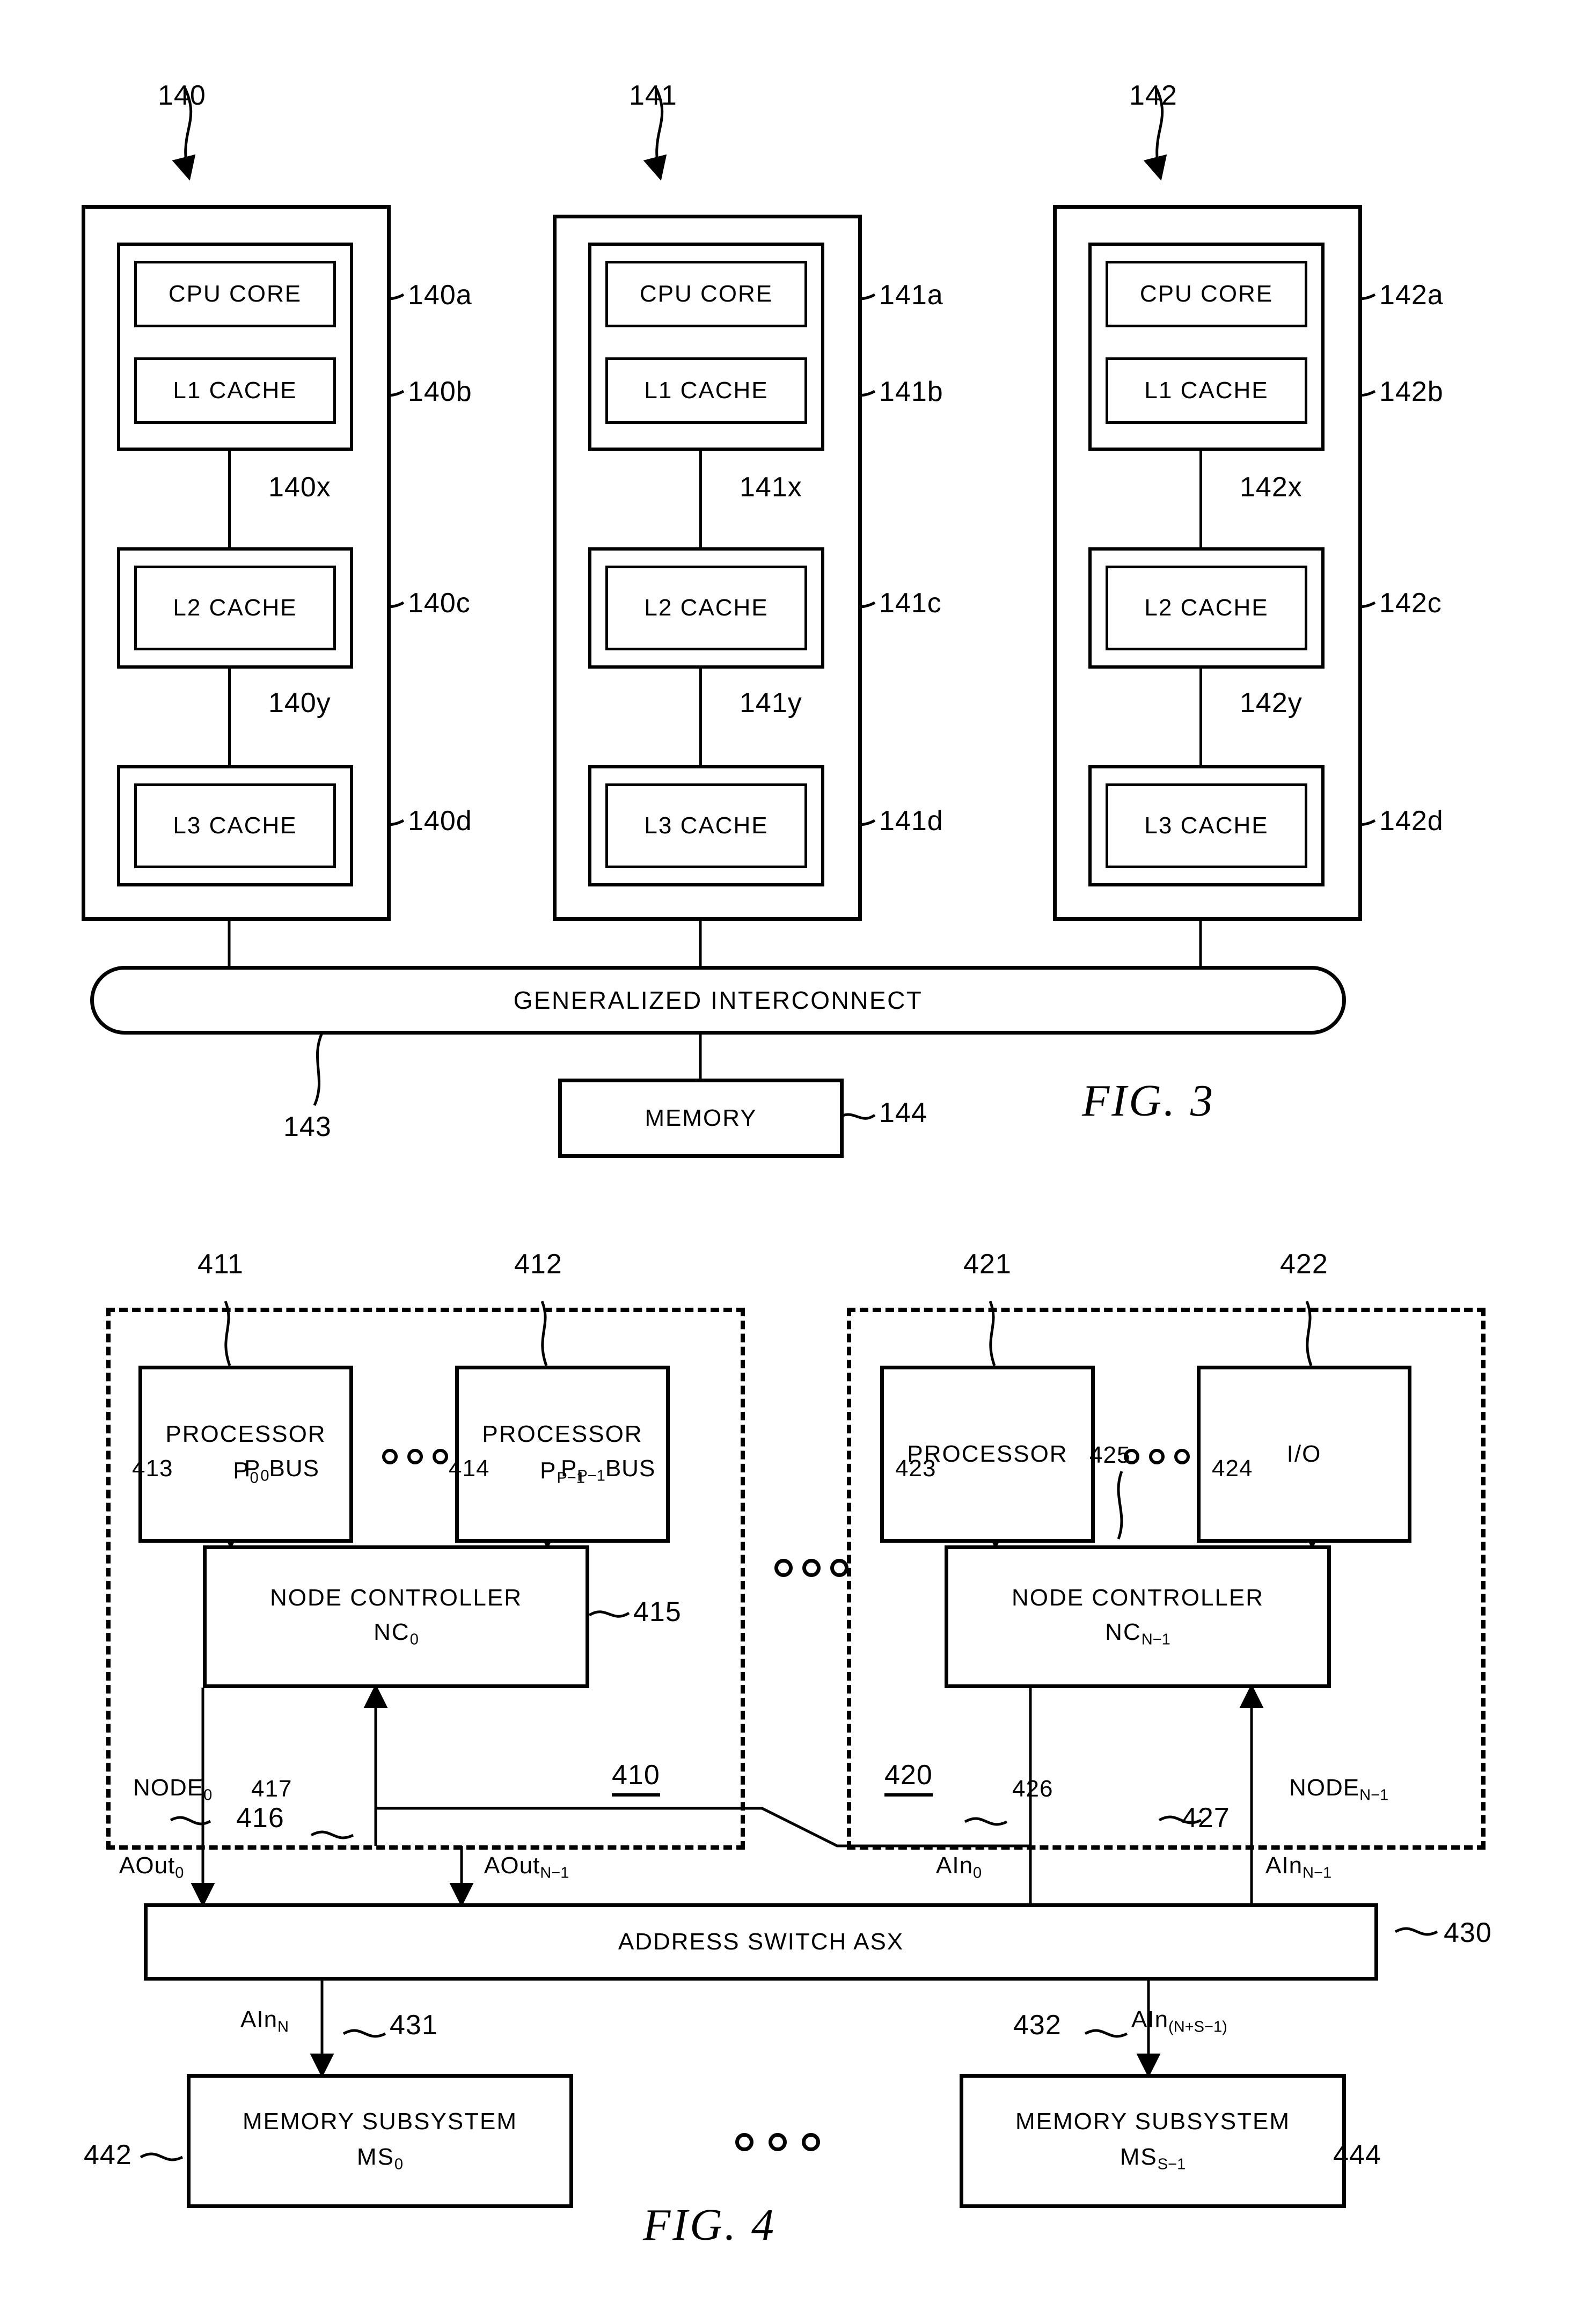 The image size is (1595, 2324). Describe the element at coordinates (987, 1454) in the screenshot. I see `processor-box-right: PROCESSOR` at that location.